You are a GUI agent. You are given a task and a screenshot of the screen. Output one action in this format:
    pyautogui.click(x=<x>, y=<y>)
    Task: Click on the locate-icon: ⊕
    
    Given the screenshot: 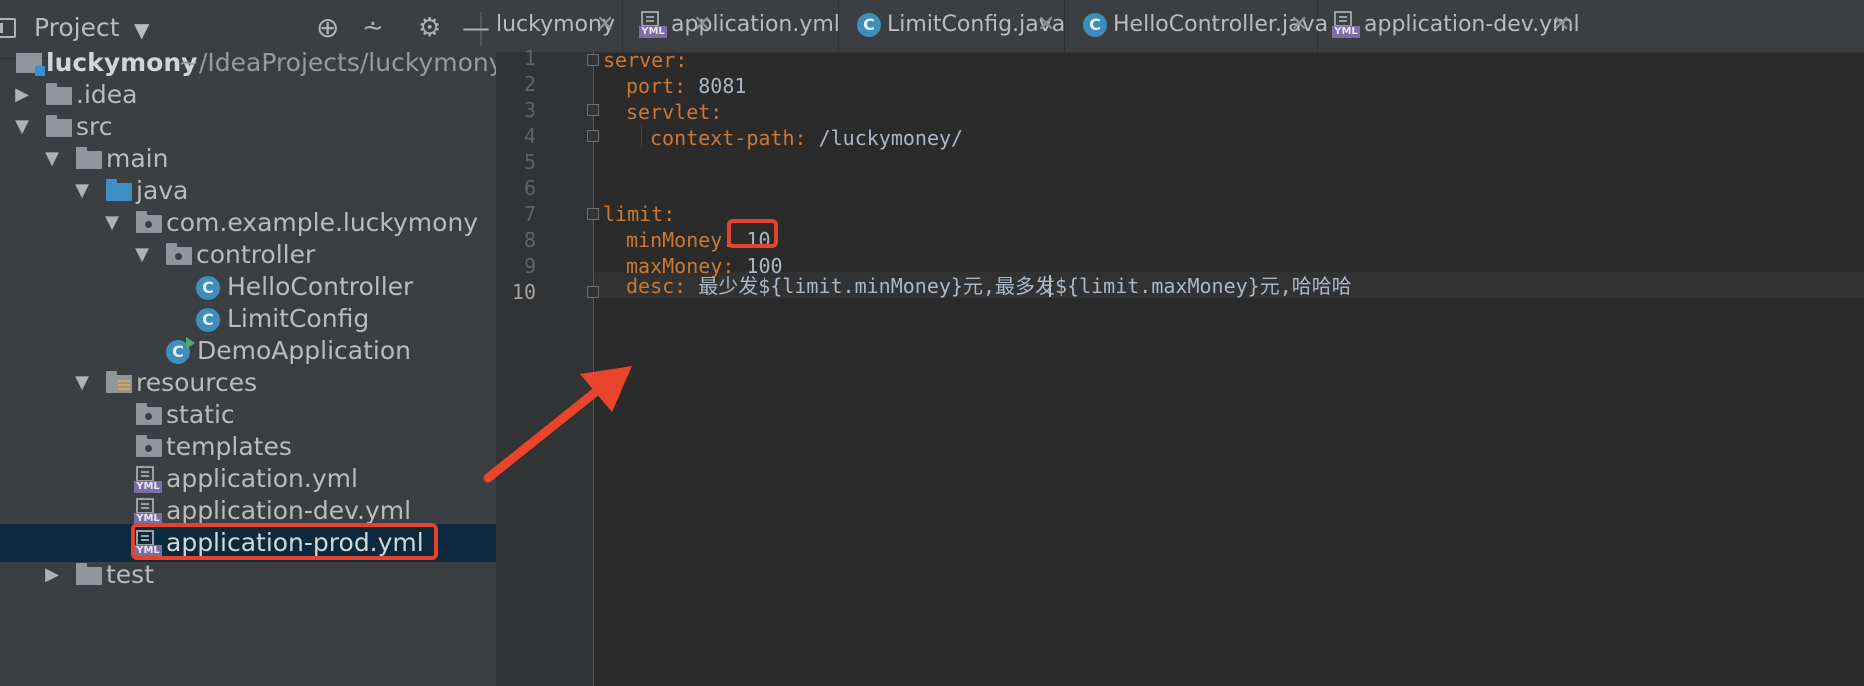 What is the action you would take?
    pyautogui.click(x=327, y=28)
    